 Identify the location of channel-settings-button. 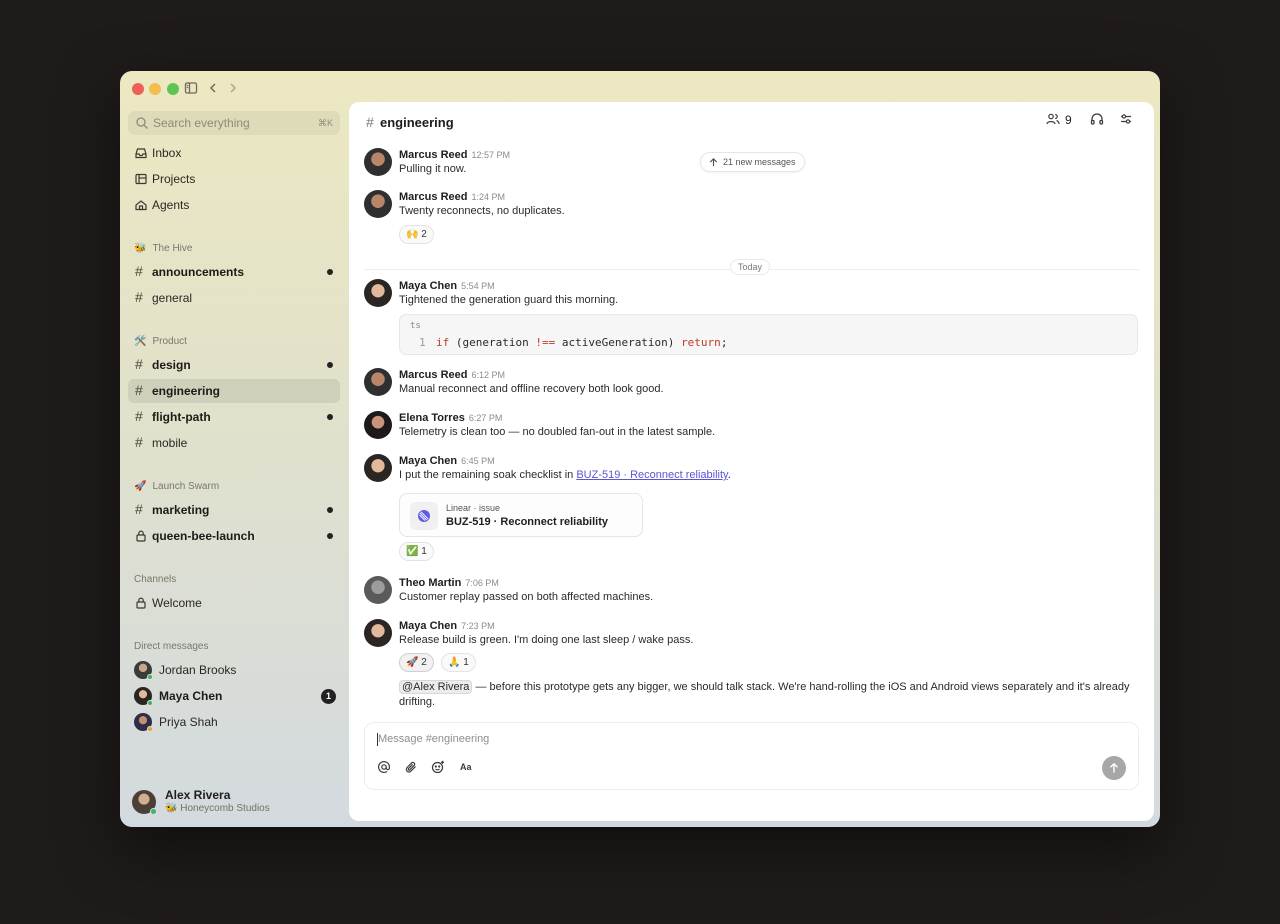
(1126, 123).